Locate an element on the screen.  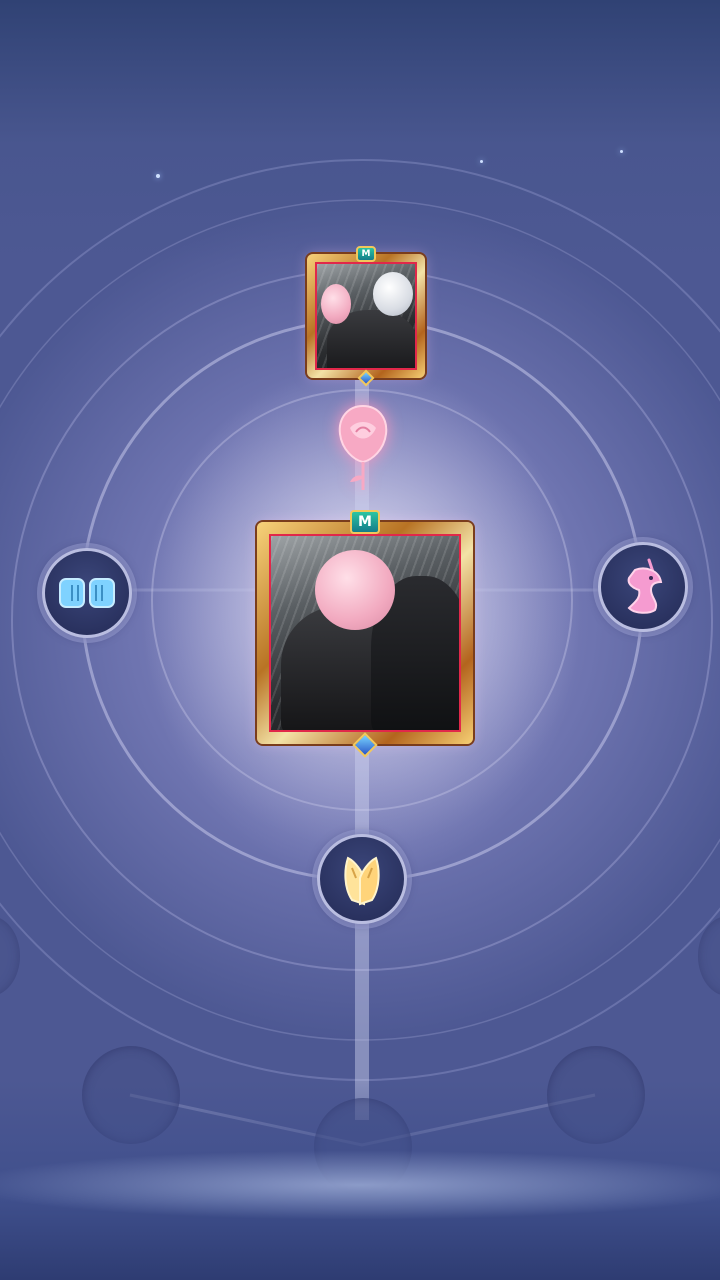
bond-node-fist-bump is located at coordinates (87, 593).